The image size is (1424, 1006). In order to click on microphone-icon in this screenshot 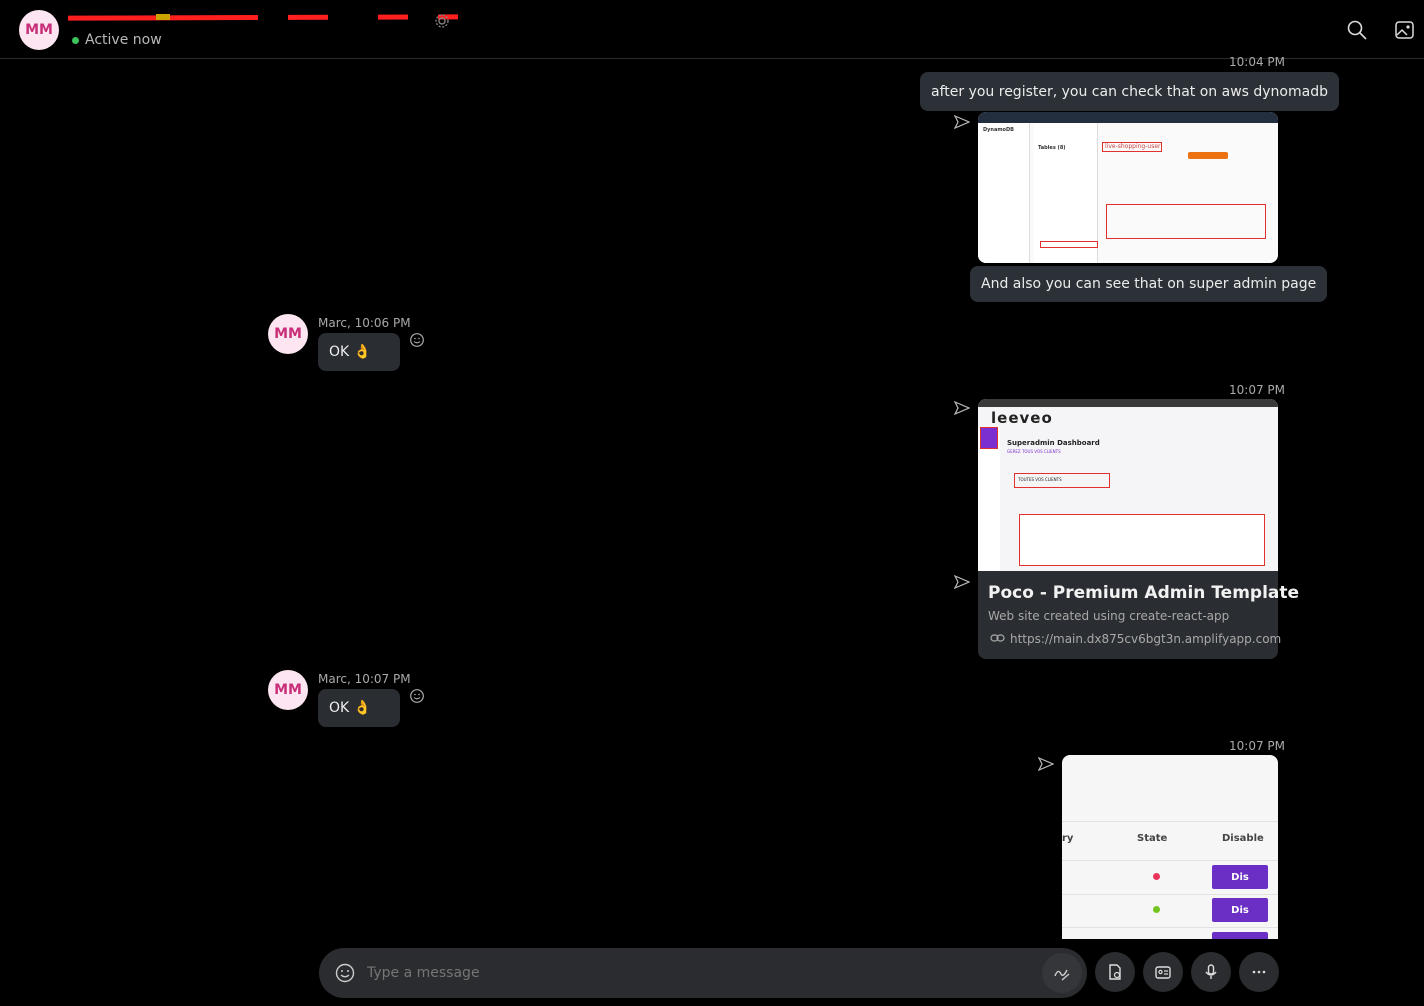, I will do `click(1211, 971)`.